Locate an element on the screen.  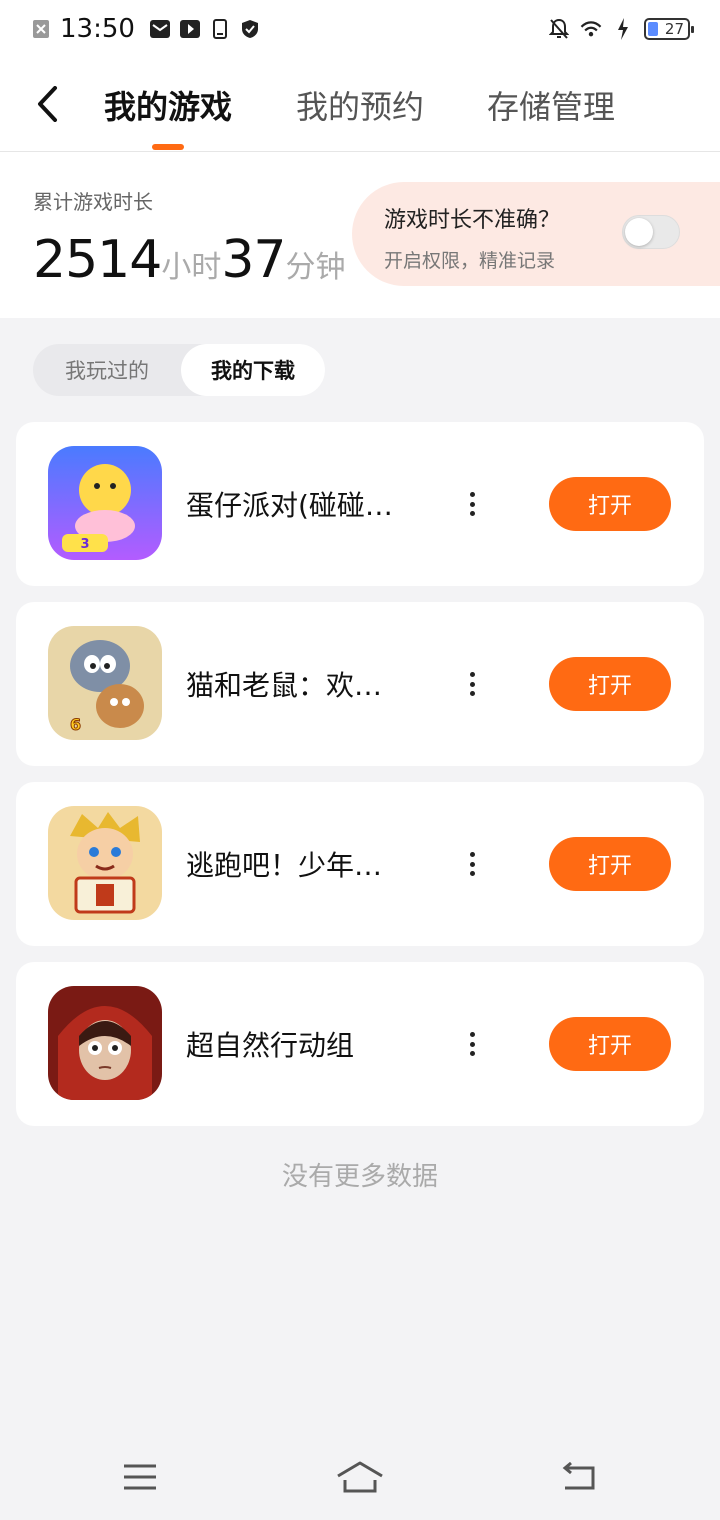
supernatural-squad-icon is located at coordinates (105, 1043).